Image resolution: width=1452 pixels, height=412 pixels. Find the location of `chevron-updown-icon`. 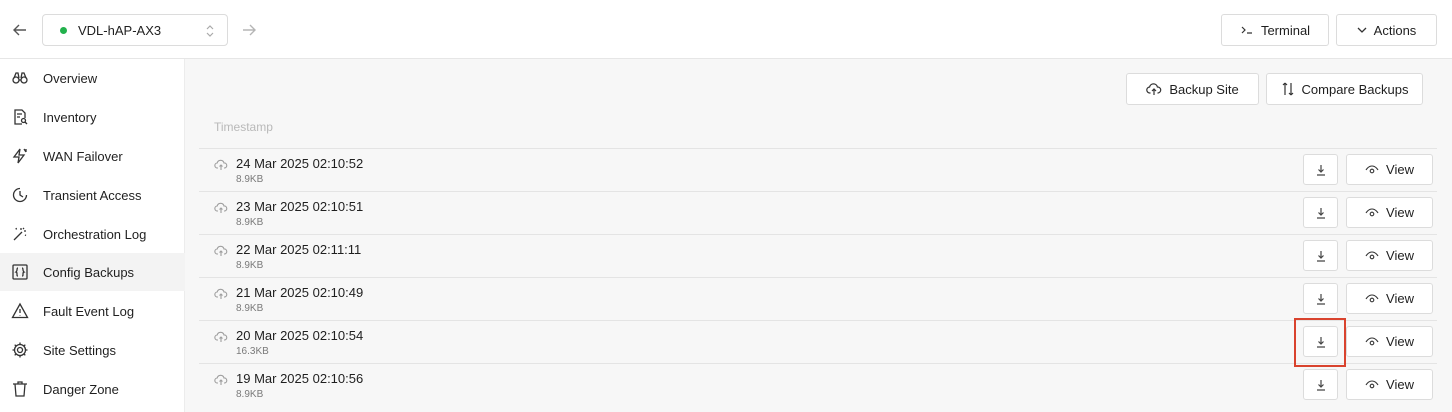

chevron-updown-icon is located at coordinates (210, 31).